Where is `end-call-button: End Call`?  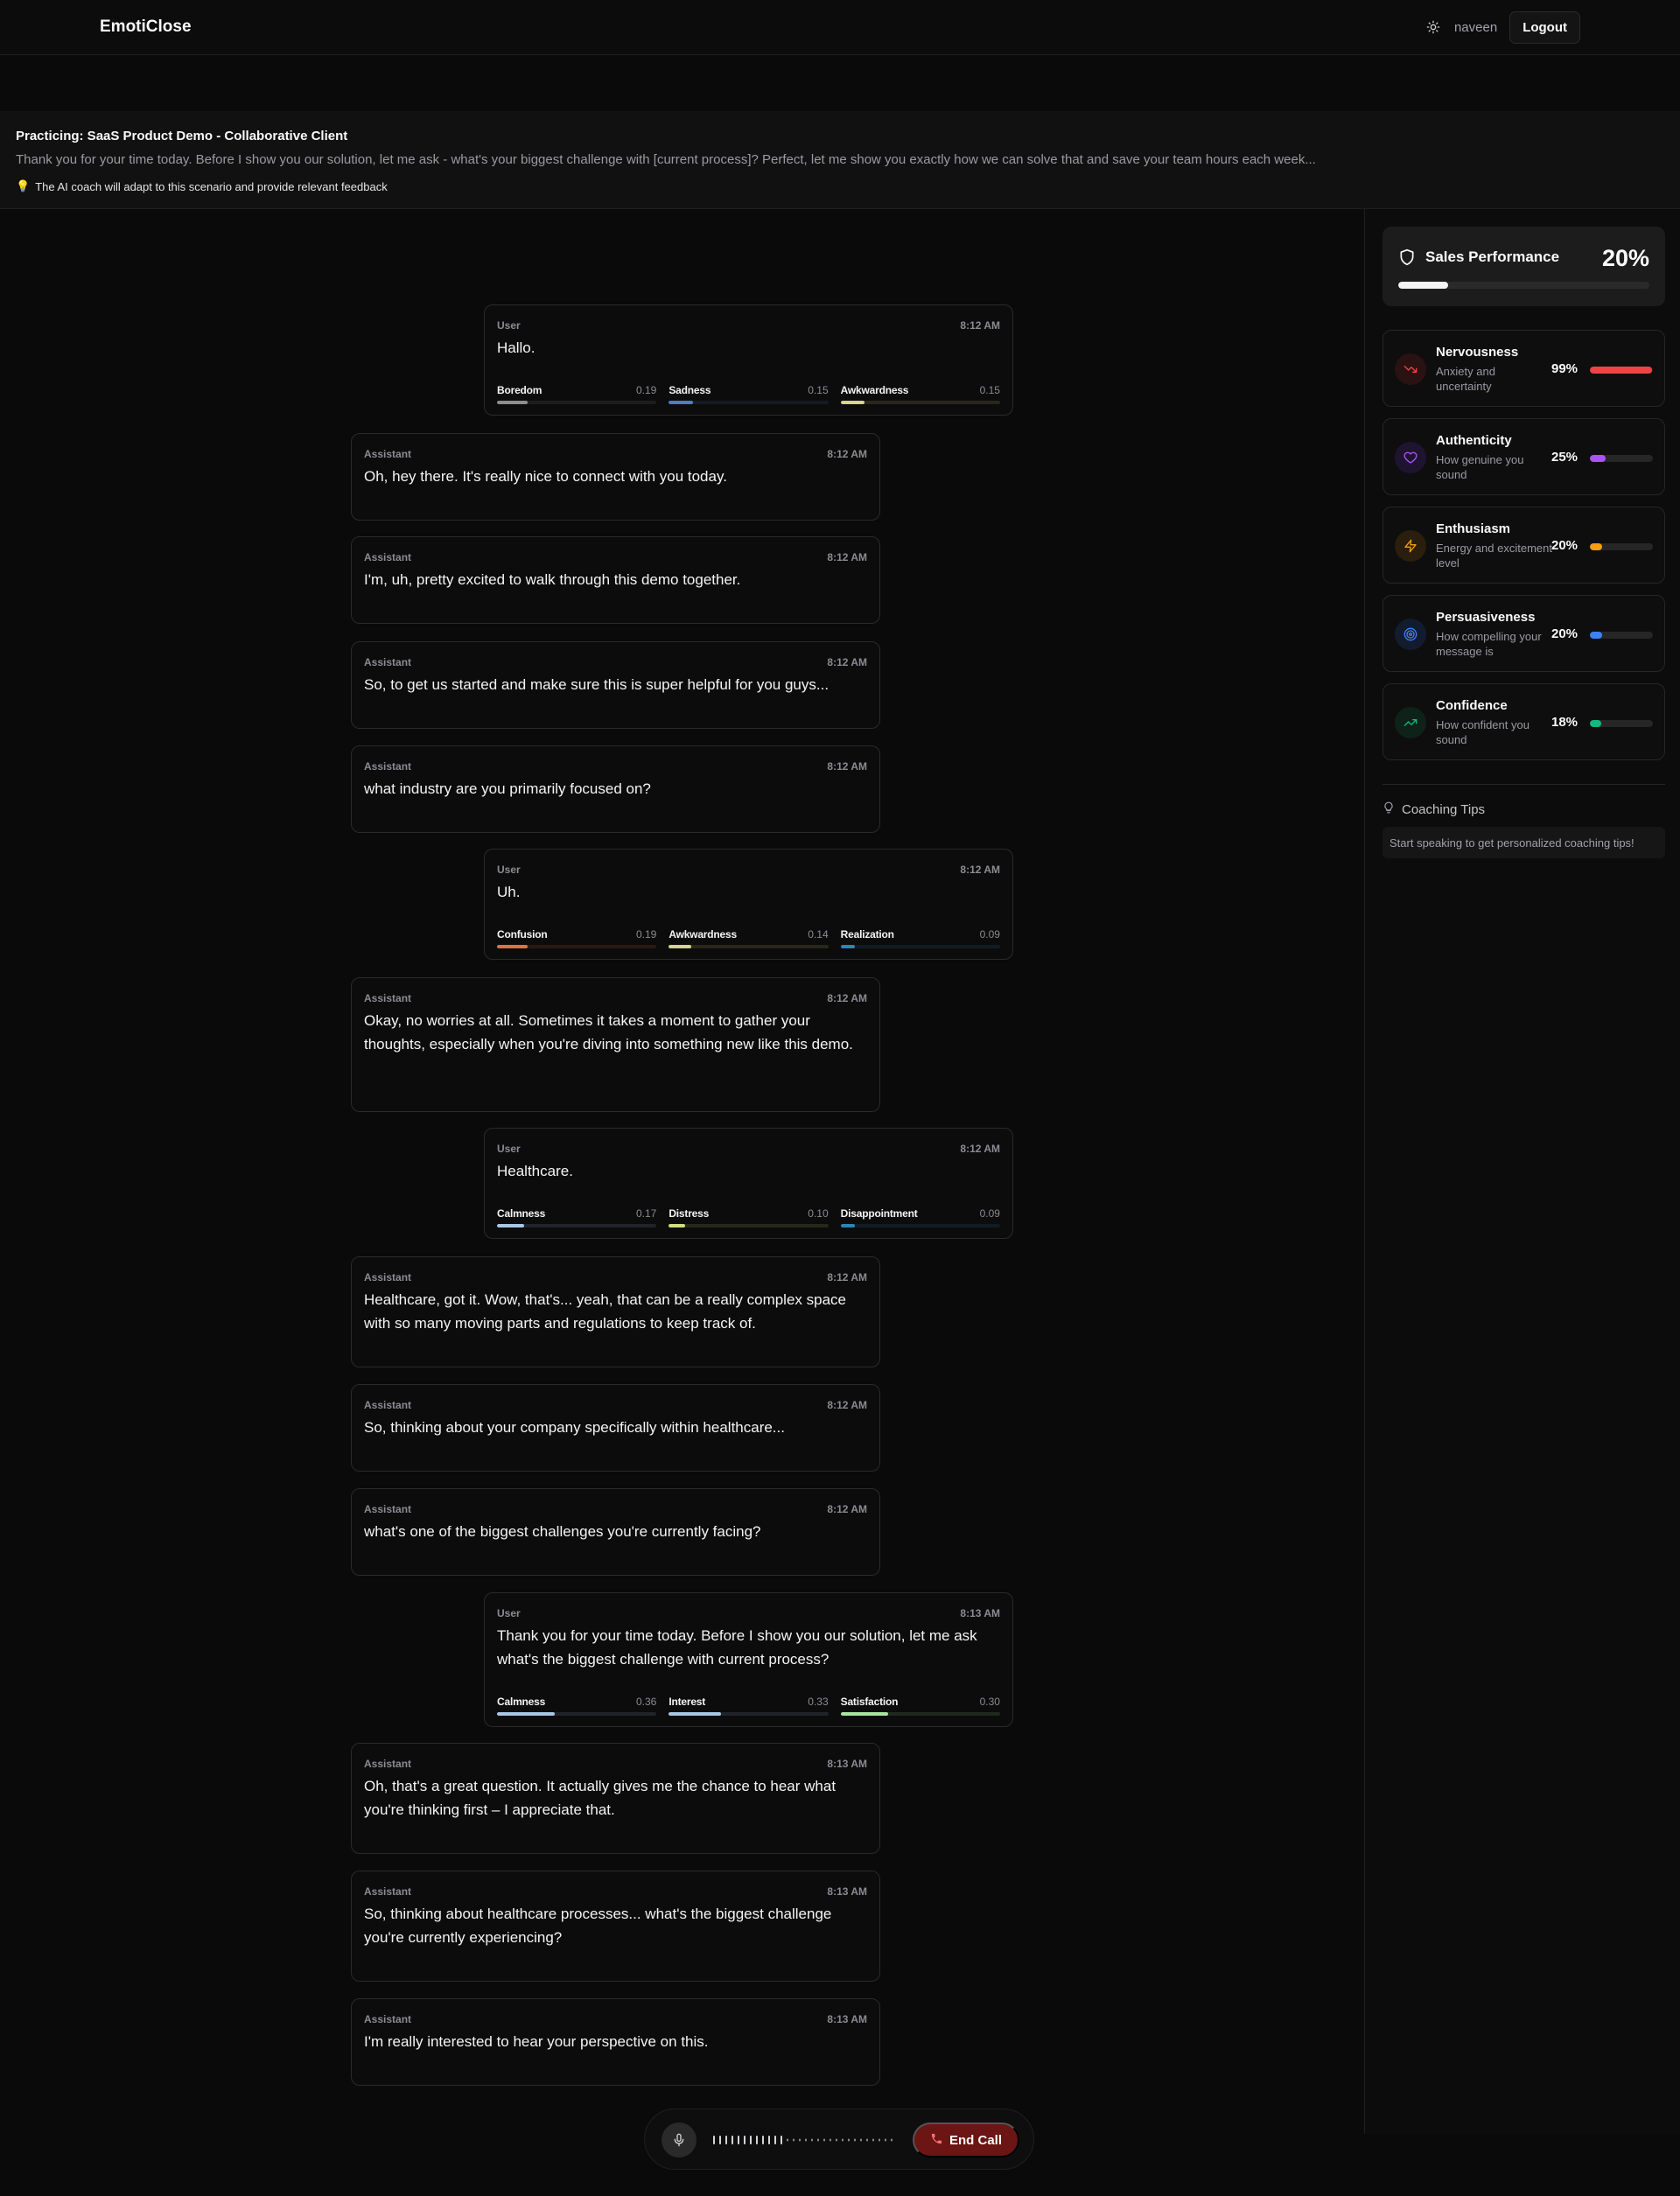 end-call-button: End Call is located at coordinates (965, 2140).